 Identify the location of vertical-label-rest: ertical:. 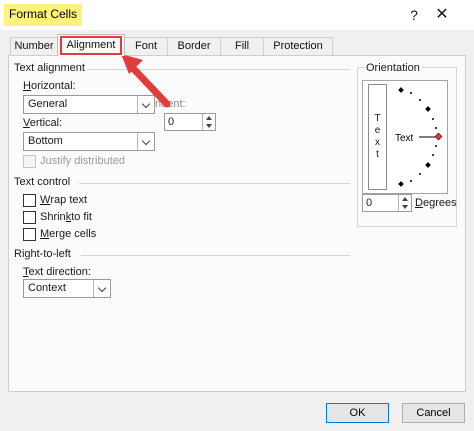
(46, 123).